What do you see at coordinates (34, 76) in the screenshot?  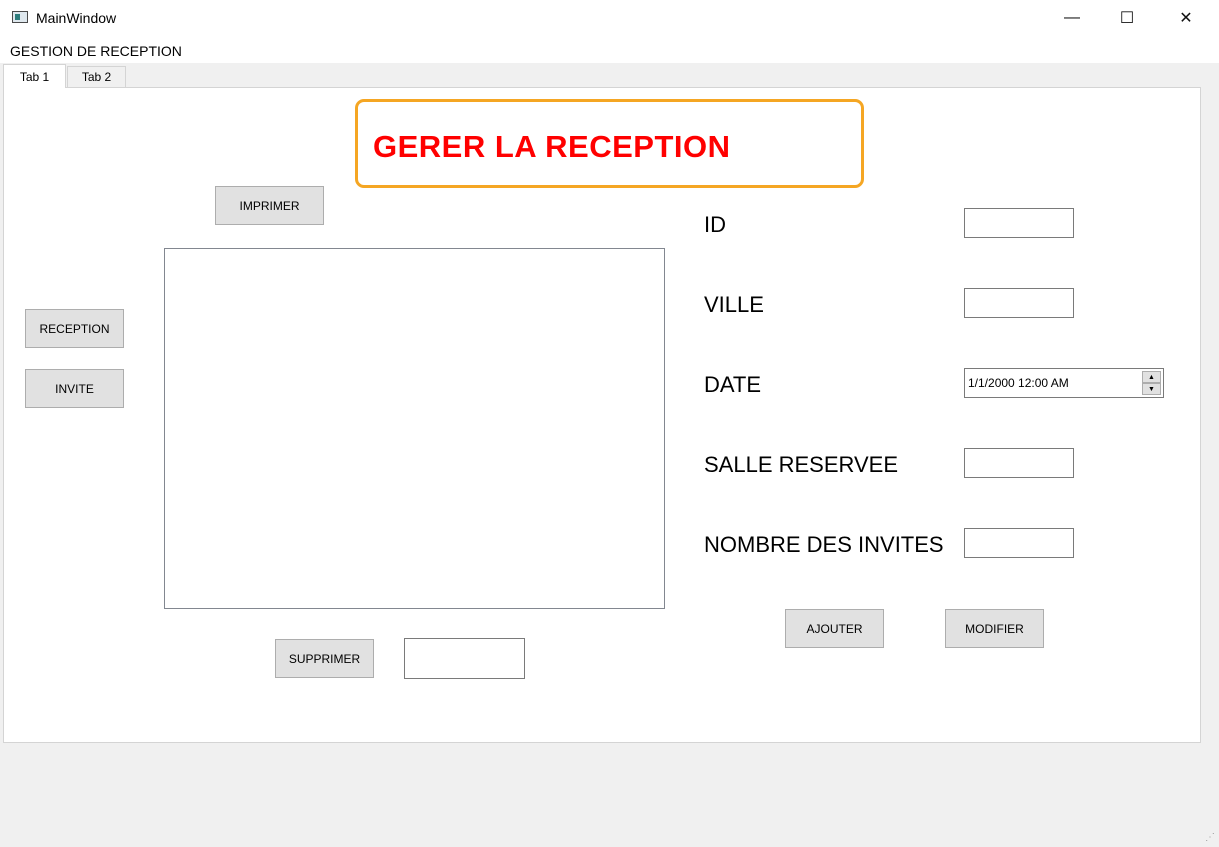 I see `tab-1: Tab 1` at bounding box center [34, 76].